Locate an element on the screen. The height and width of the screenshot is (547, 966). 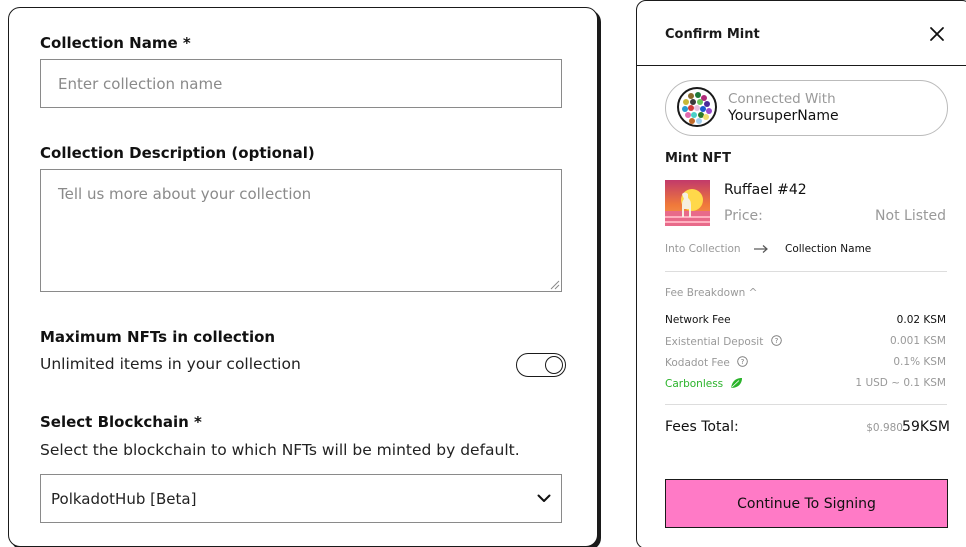
blockchain-label: Select Blockchain * is located at coordinates (121, 422).